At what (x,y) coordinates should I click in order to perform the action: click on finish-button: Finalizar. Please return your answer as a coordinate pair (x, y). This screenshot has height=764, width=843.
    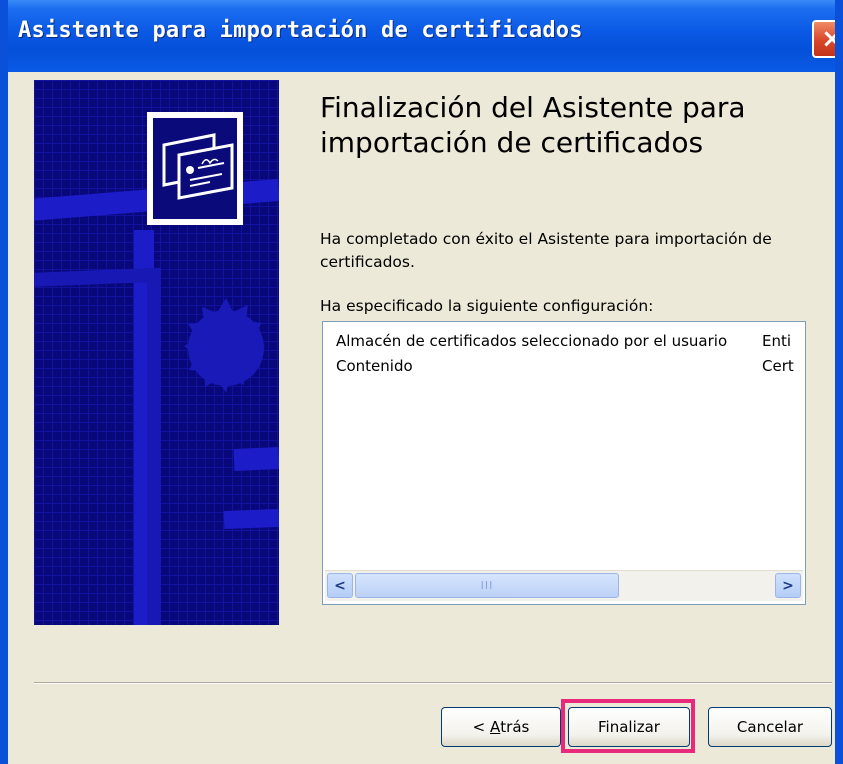
    Looking at the image, I should click on (629, 727).